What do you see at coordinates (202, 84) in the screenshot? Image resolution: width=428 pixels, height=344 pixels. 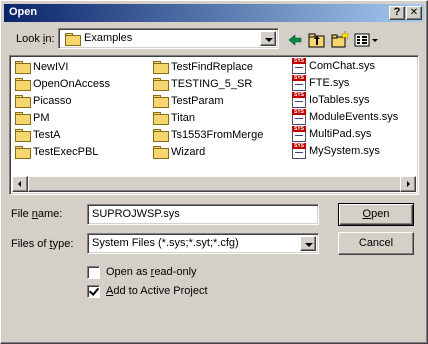 I see `list-item: TESTING_5_SR` at bounding box center [202, 84].